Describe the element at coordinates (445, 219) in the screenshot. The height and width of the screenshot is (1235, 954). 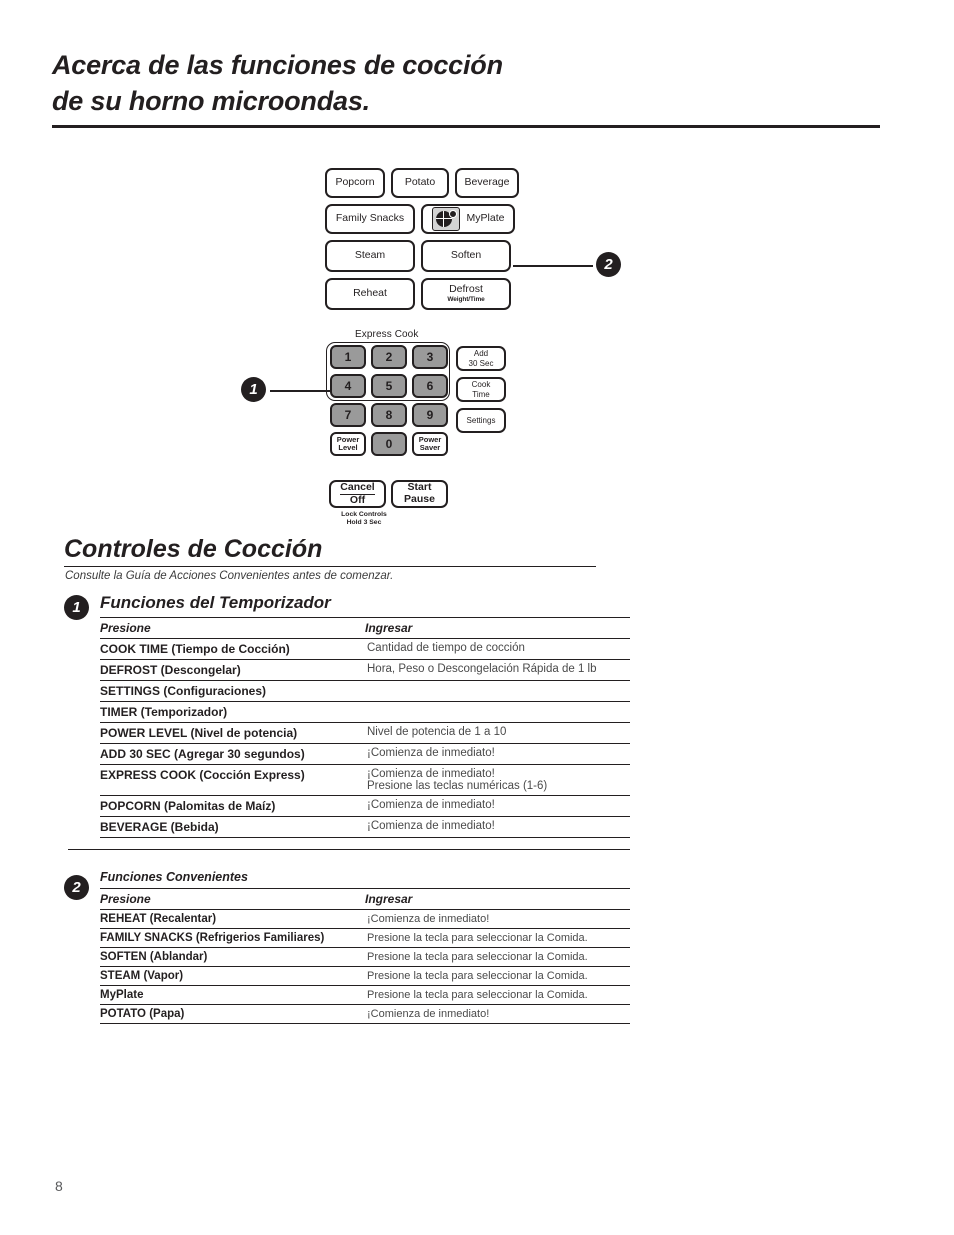
I see `myplate-icon` at that location.